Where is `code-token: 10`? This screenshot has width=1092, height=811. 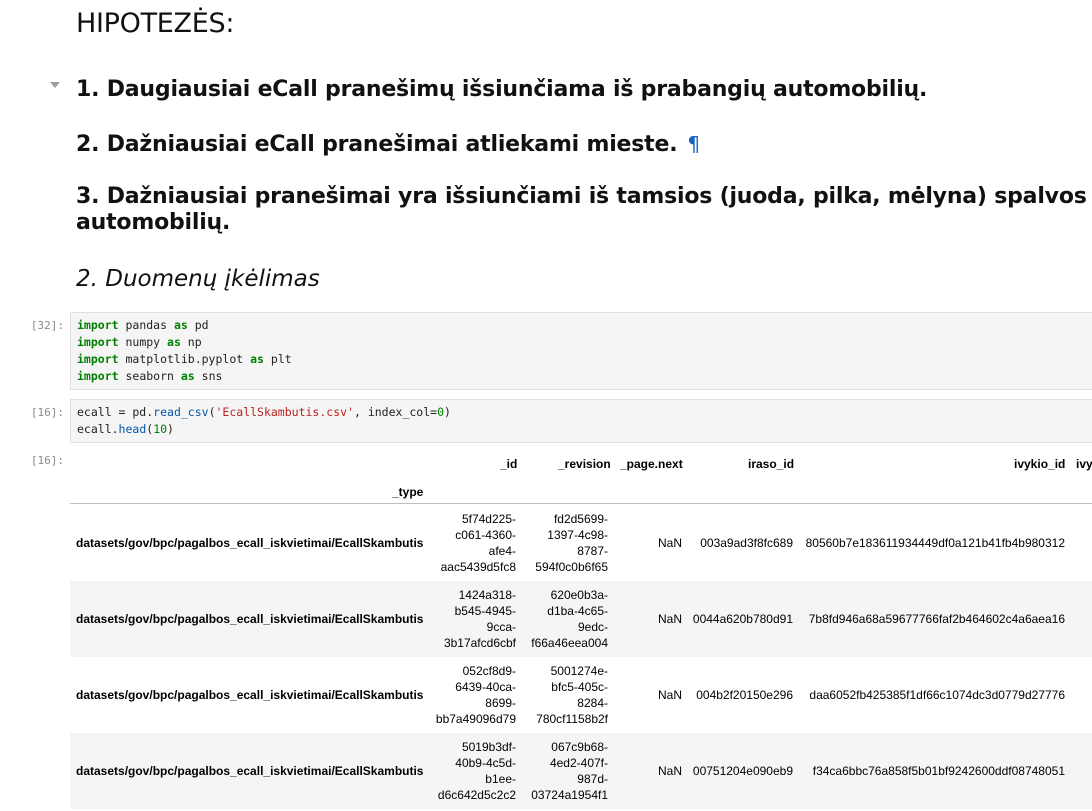 code-token: 10 is located at coordinates (160, 429).